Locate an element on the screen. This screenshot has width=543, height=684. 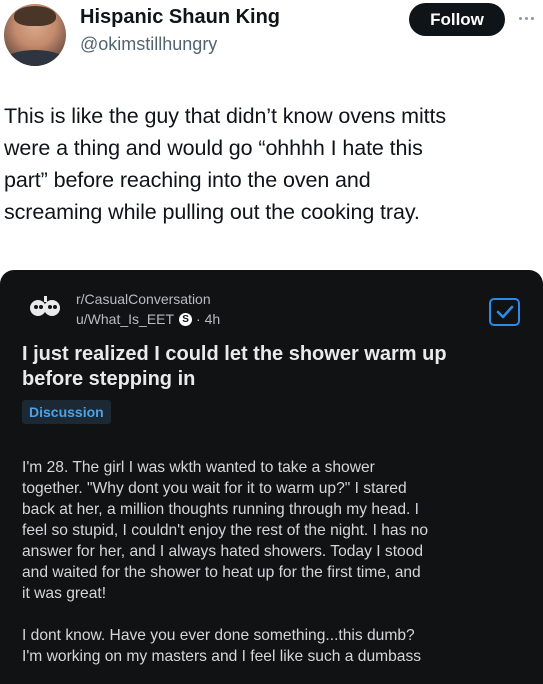
display-name: Hispanic Shaun King is located at coordinates (180, 17).